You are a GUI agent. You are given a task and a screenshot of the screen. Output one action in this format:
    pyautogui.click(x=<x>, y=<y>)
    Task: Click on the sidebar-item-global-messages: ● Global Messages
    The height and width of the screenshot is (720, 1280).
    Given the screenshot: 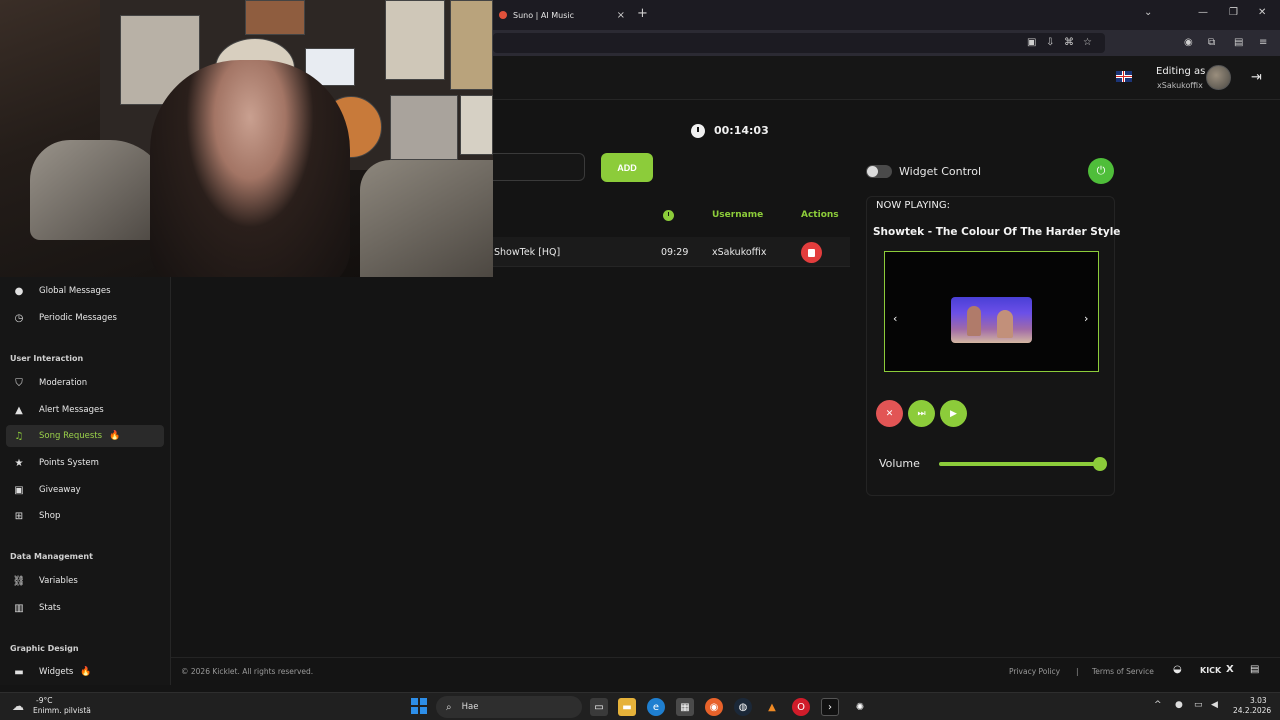 What is the action you would take?
    pyautogui.click(x=85, y=291)
    